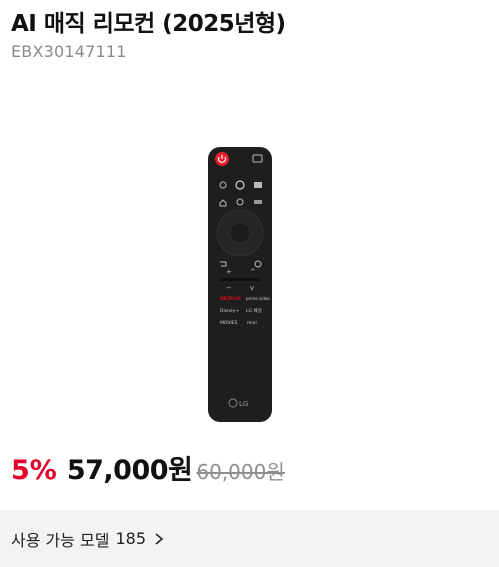 The image size is (499, 567). I want to click on disney-button: Disney+, so click(229, 311).